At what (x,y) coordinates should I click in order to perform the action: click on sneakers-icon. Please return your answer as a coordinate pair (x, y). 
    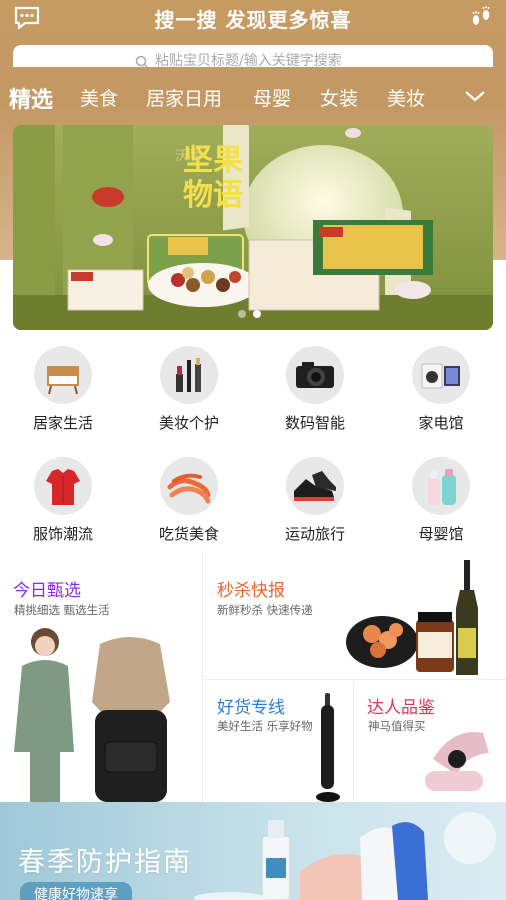
    Looking at the image, I should click on (315, 486).